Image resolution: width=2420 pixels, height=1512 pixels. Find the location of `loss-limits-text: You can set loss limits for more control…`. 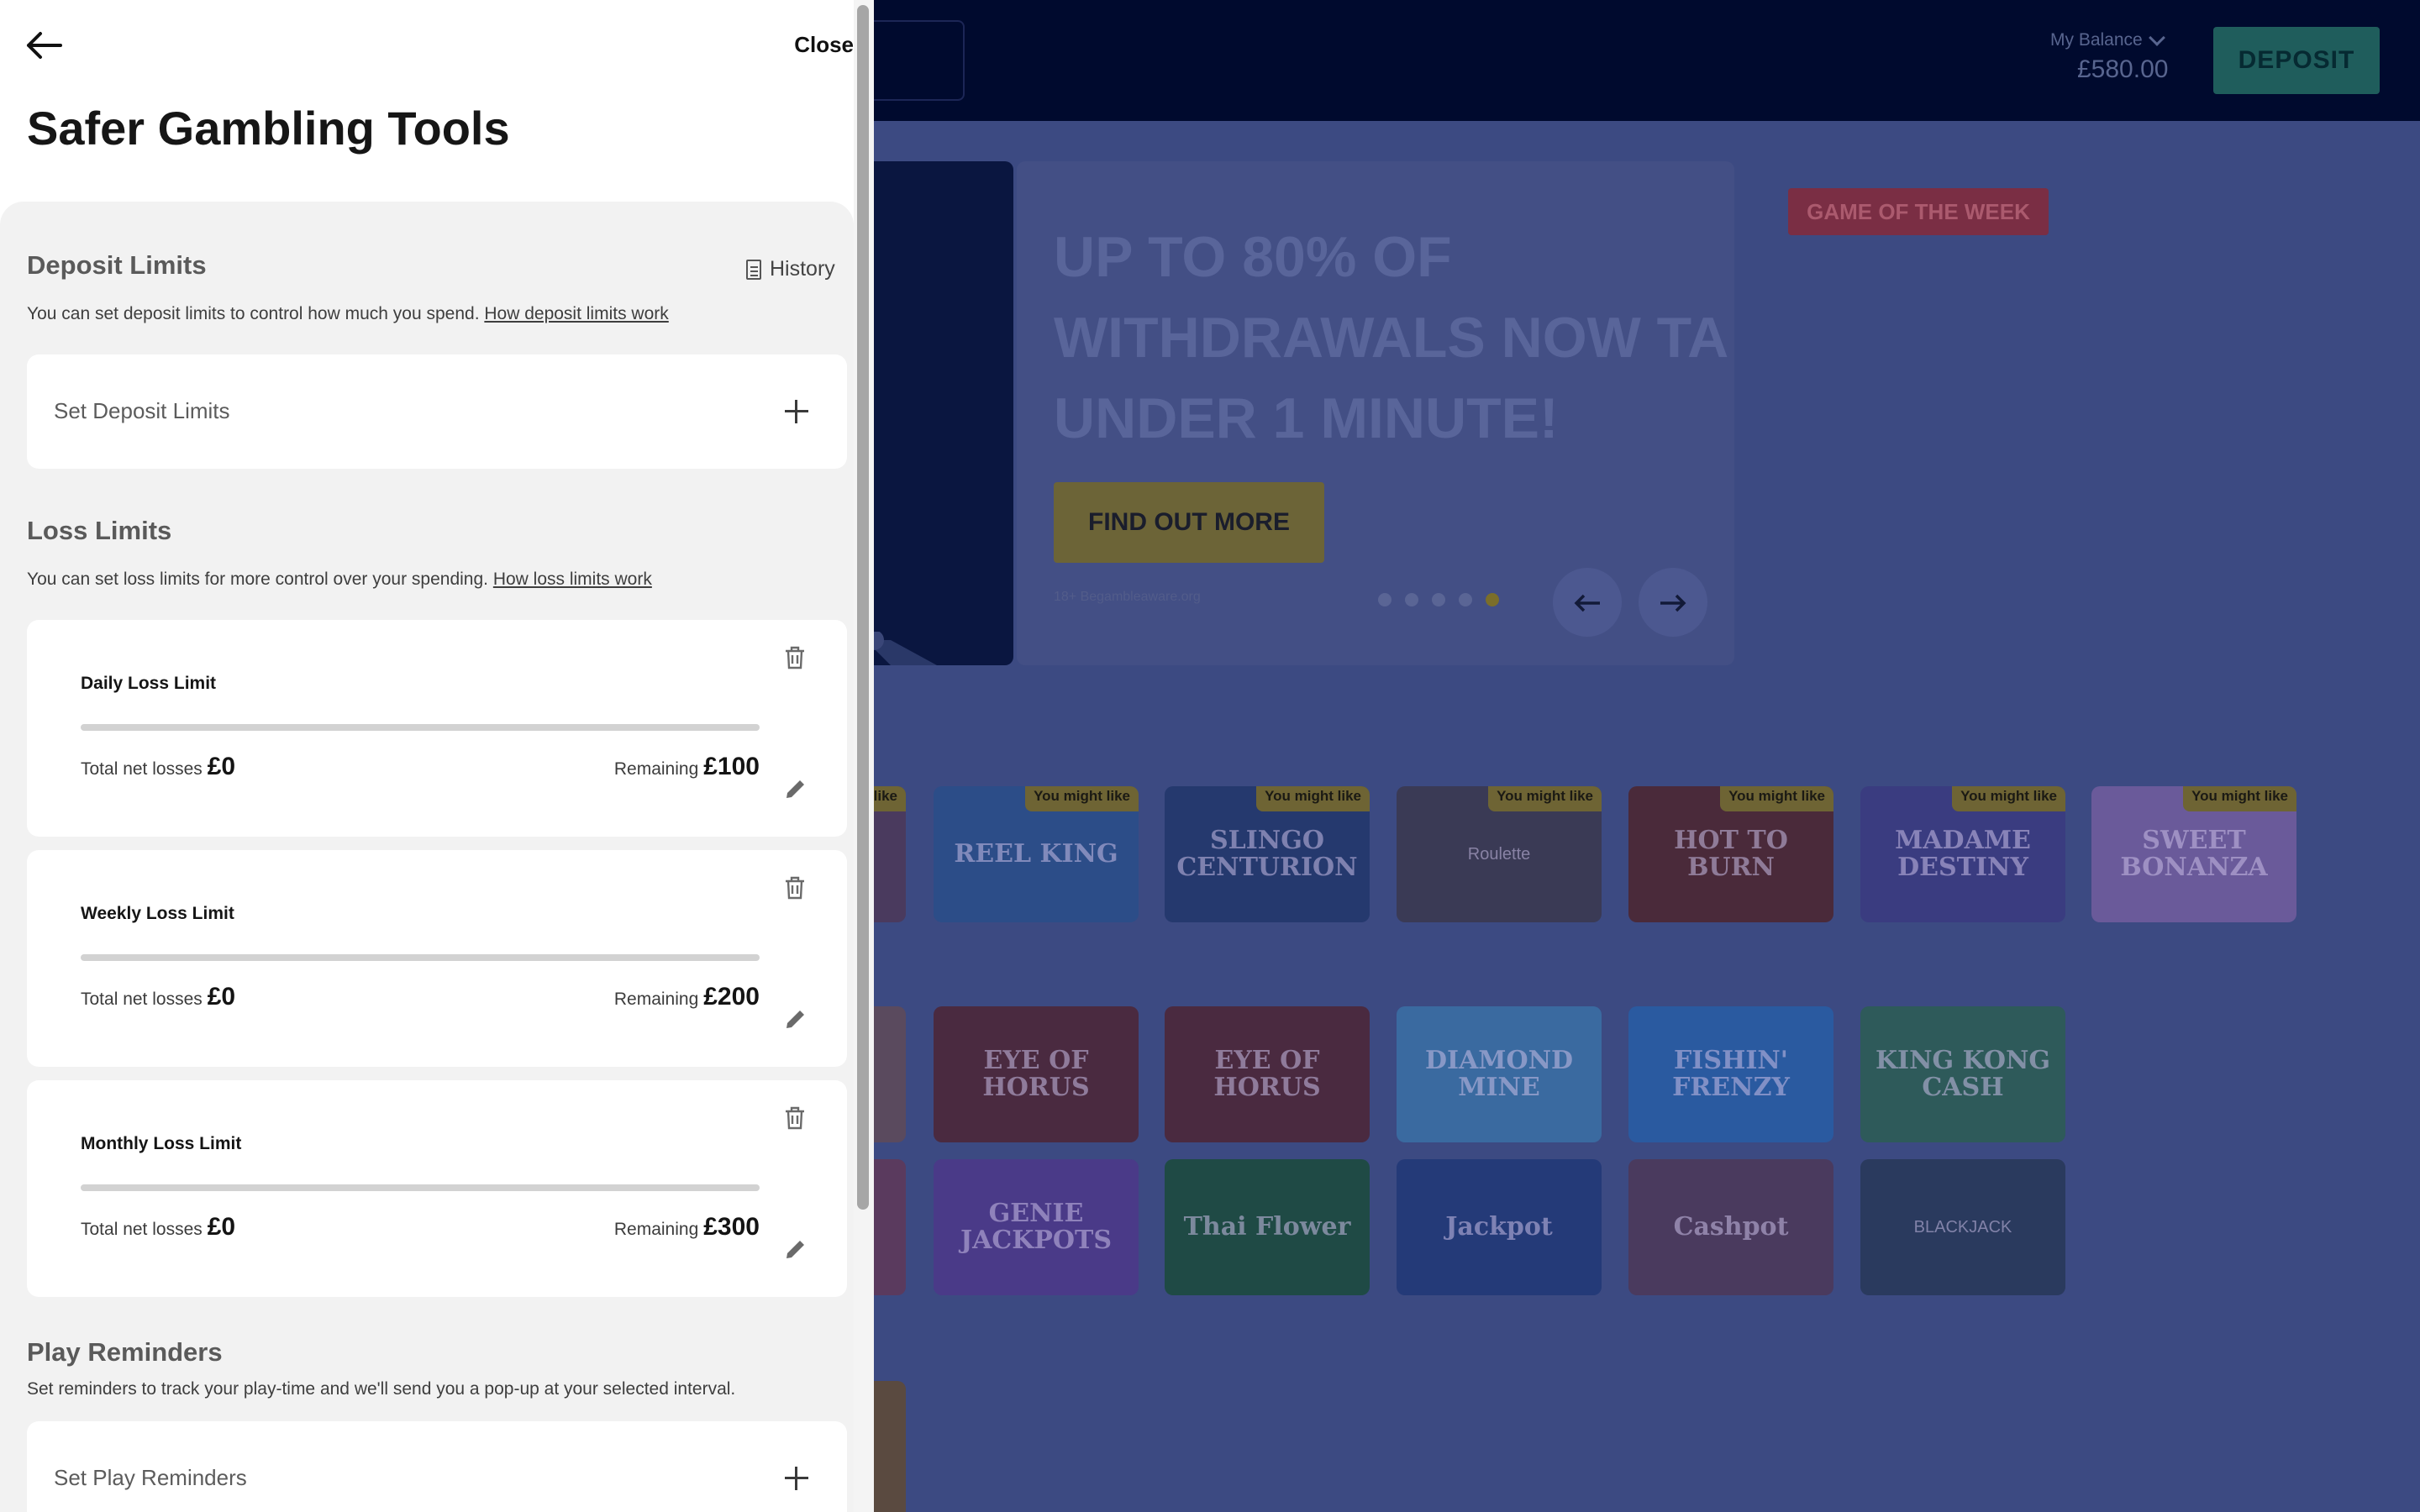

loss-limits-text: You can set loss limits for more control… is located at coordinates (257, 579).